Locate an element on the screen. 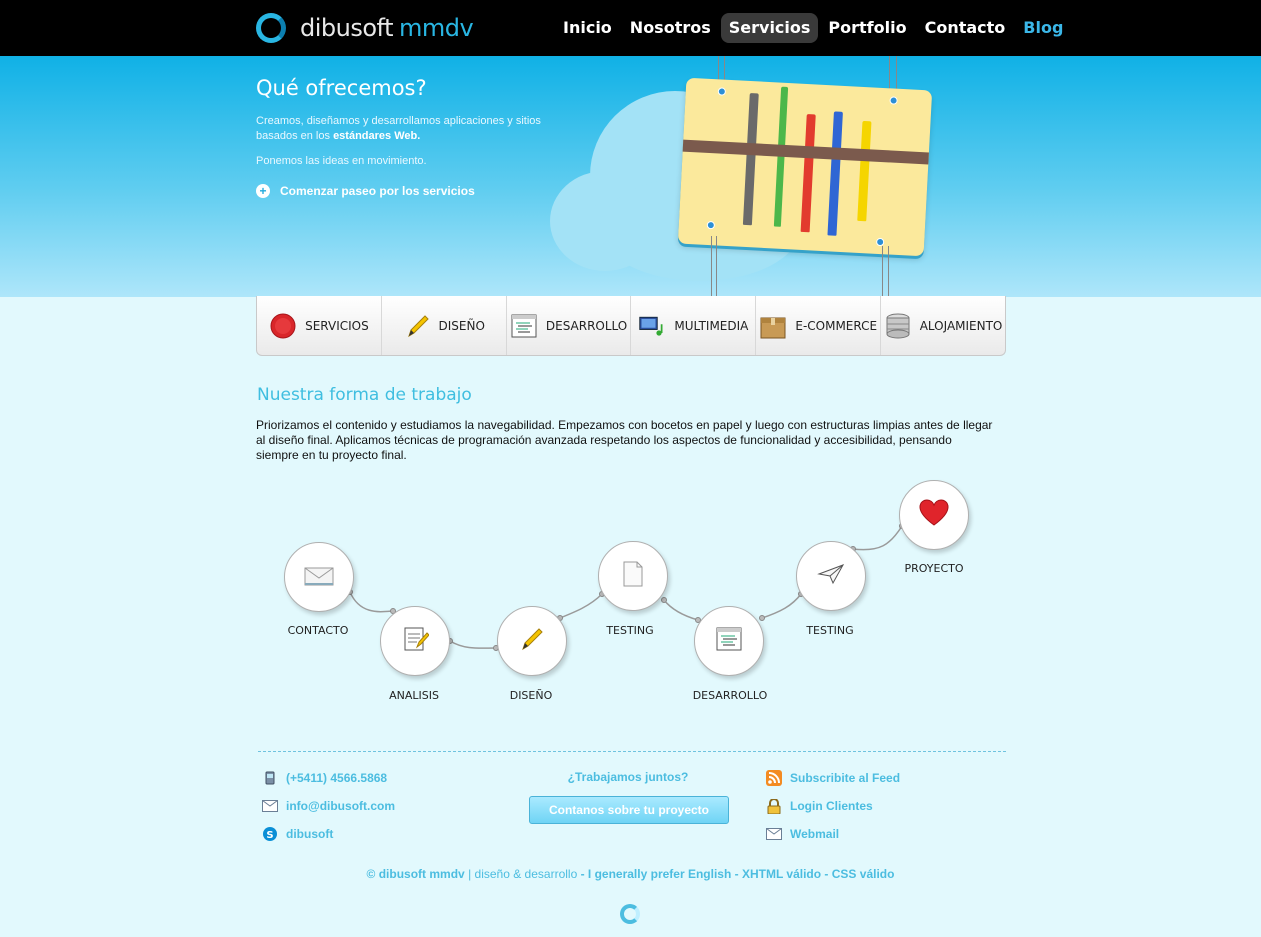 The height and width of the screenshot is (937, 1261). svg-text: S is located at coordinates (269, 835).